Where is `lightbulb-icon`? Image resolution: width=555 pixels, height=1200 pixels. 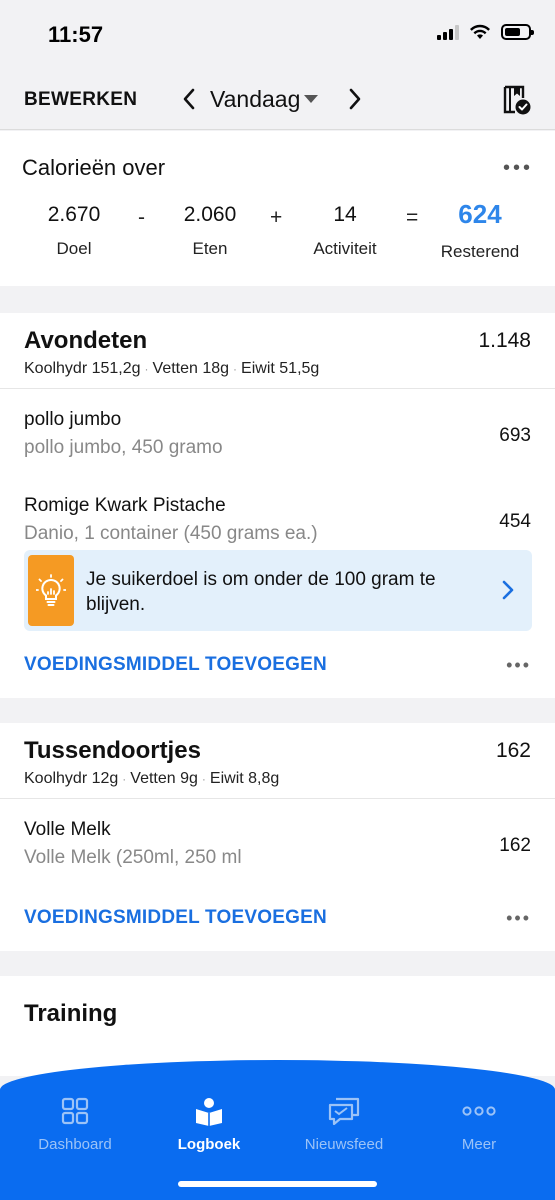 lightbulb-icon is located at coordinates (51, 589).